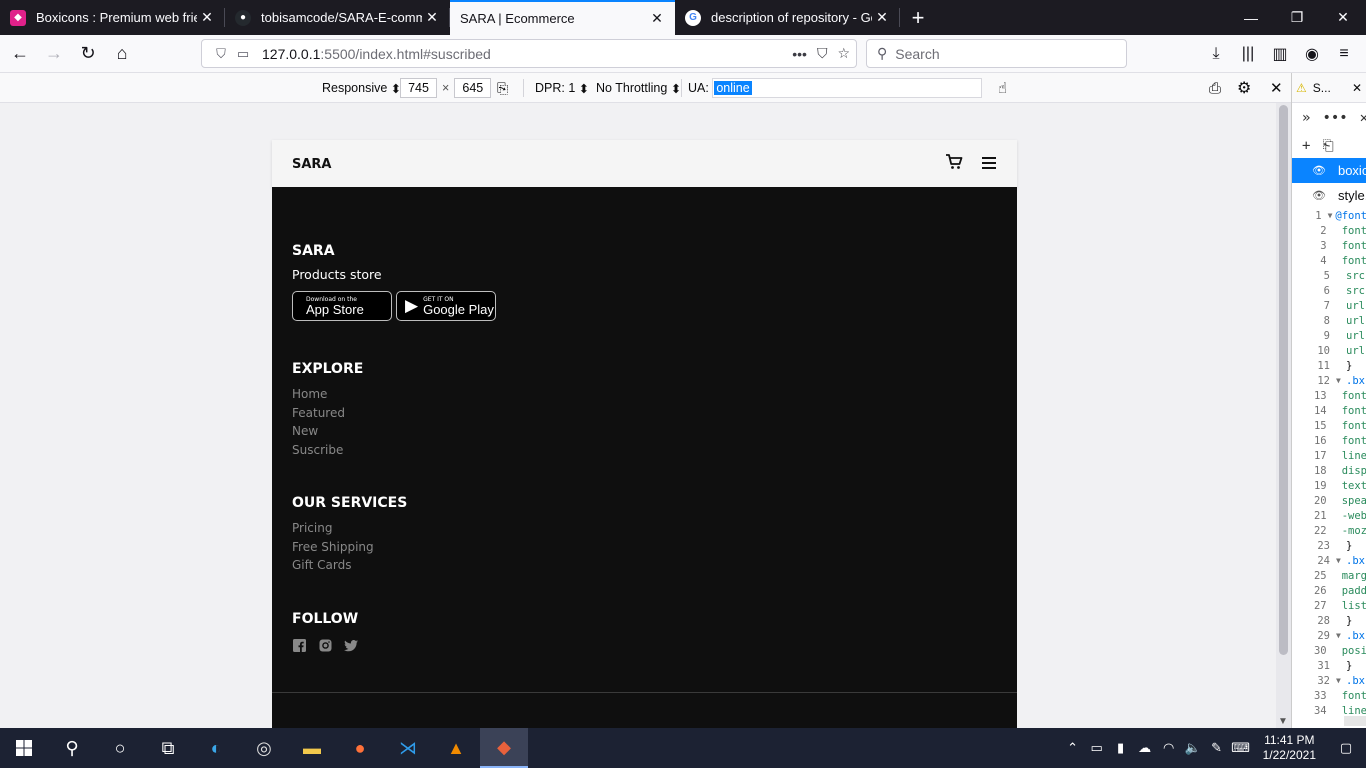 This screenshot has width=1366, height=768. What do you see at coordinates (822, 53) in the screenshot?
I see `pocket-icon: ⛉` at bounding box center [822, 53].